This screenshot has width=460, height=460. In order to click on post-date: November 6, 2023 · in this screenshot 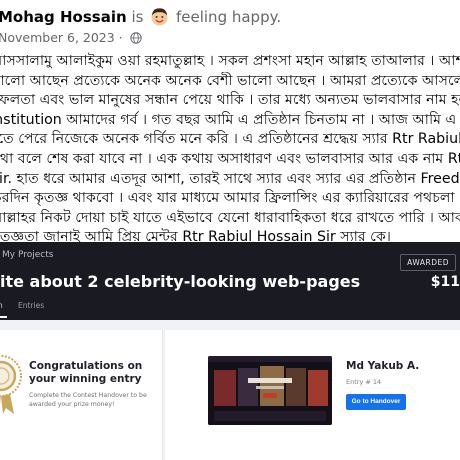, I will do `click(71, 37)`.